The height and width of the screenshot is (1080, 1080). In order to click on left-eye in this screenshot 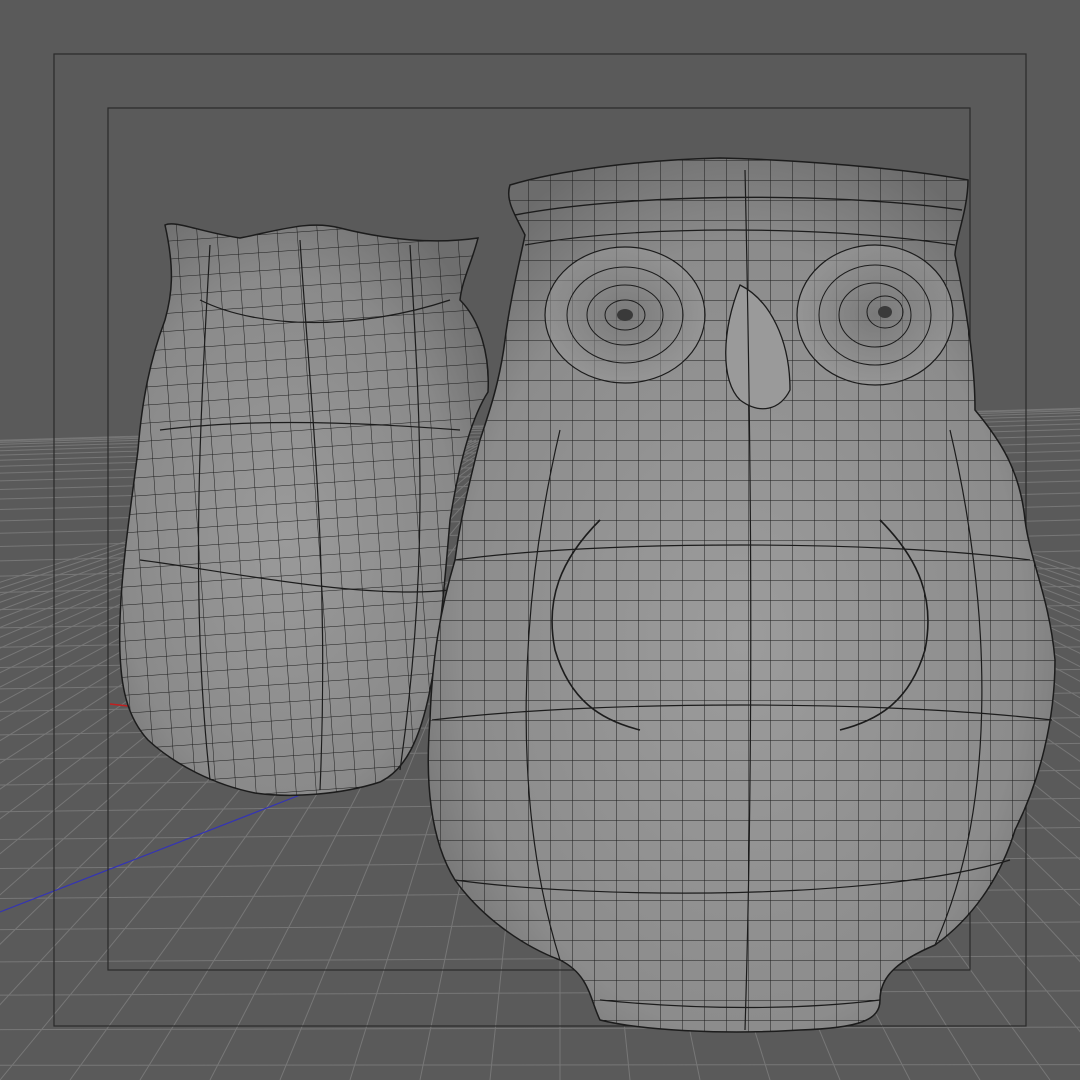, I will do `click(625, 315)`.